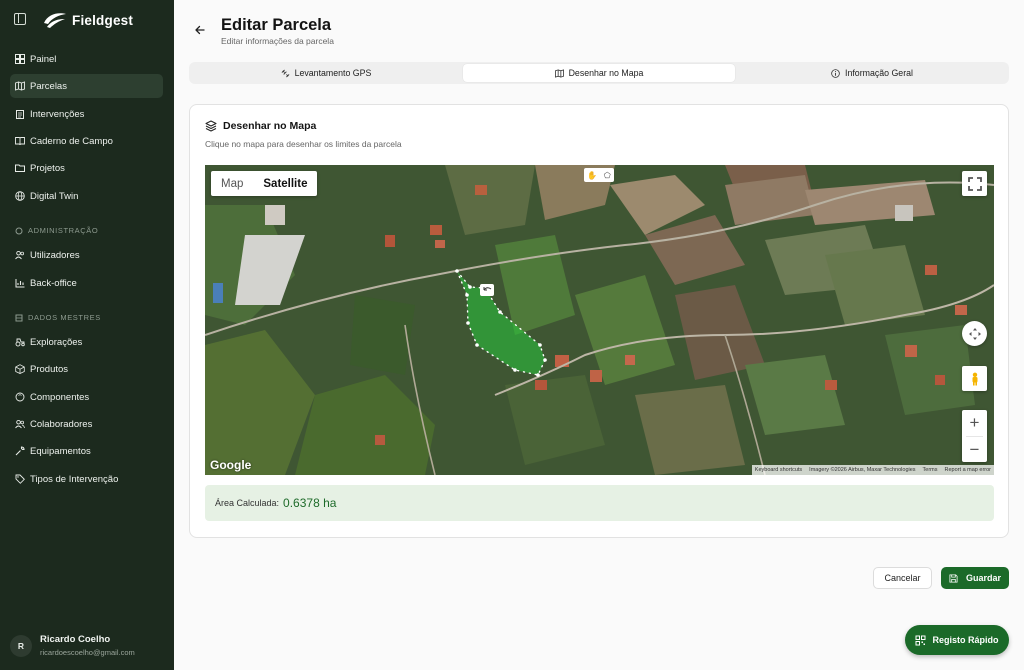 The width and height of the screenshot is (1024, 670). I want to click on keyboard-shortcuts-link: Keyboard shortcuts, so click(778, 470).